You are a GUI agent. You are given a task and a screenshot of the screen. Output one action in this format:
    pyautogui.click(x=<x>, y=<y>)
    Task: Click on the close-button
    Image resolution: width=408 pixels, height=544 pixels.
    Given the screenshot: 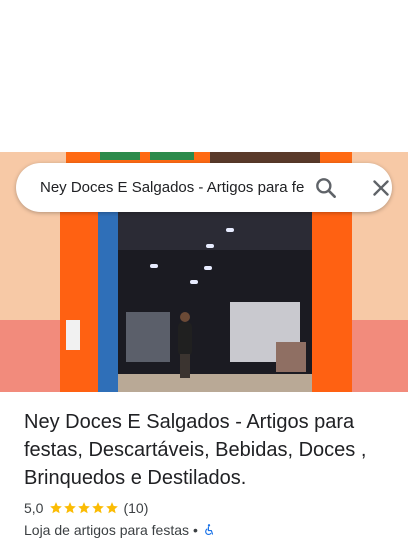 What is the action you would take?
    pyautogui.click(x=381, y=188)
    